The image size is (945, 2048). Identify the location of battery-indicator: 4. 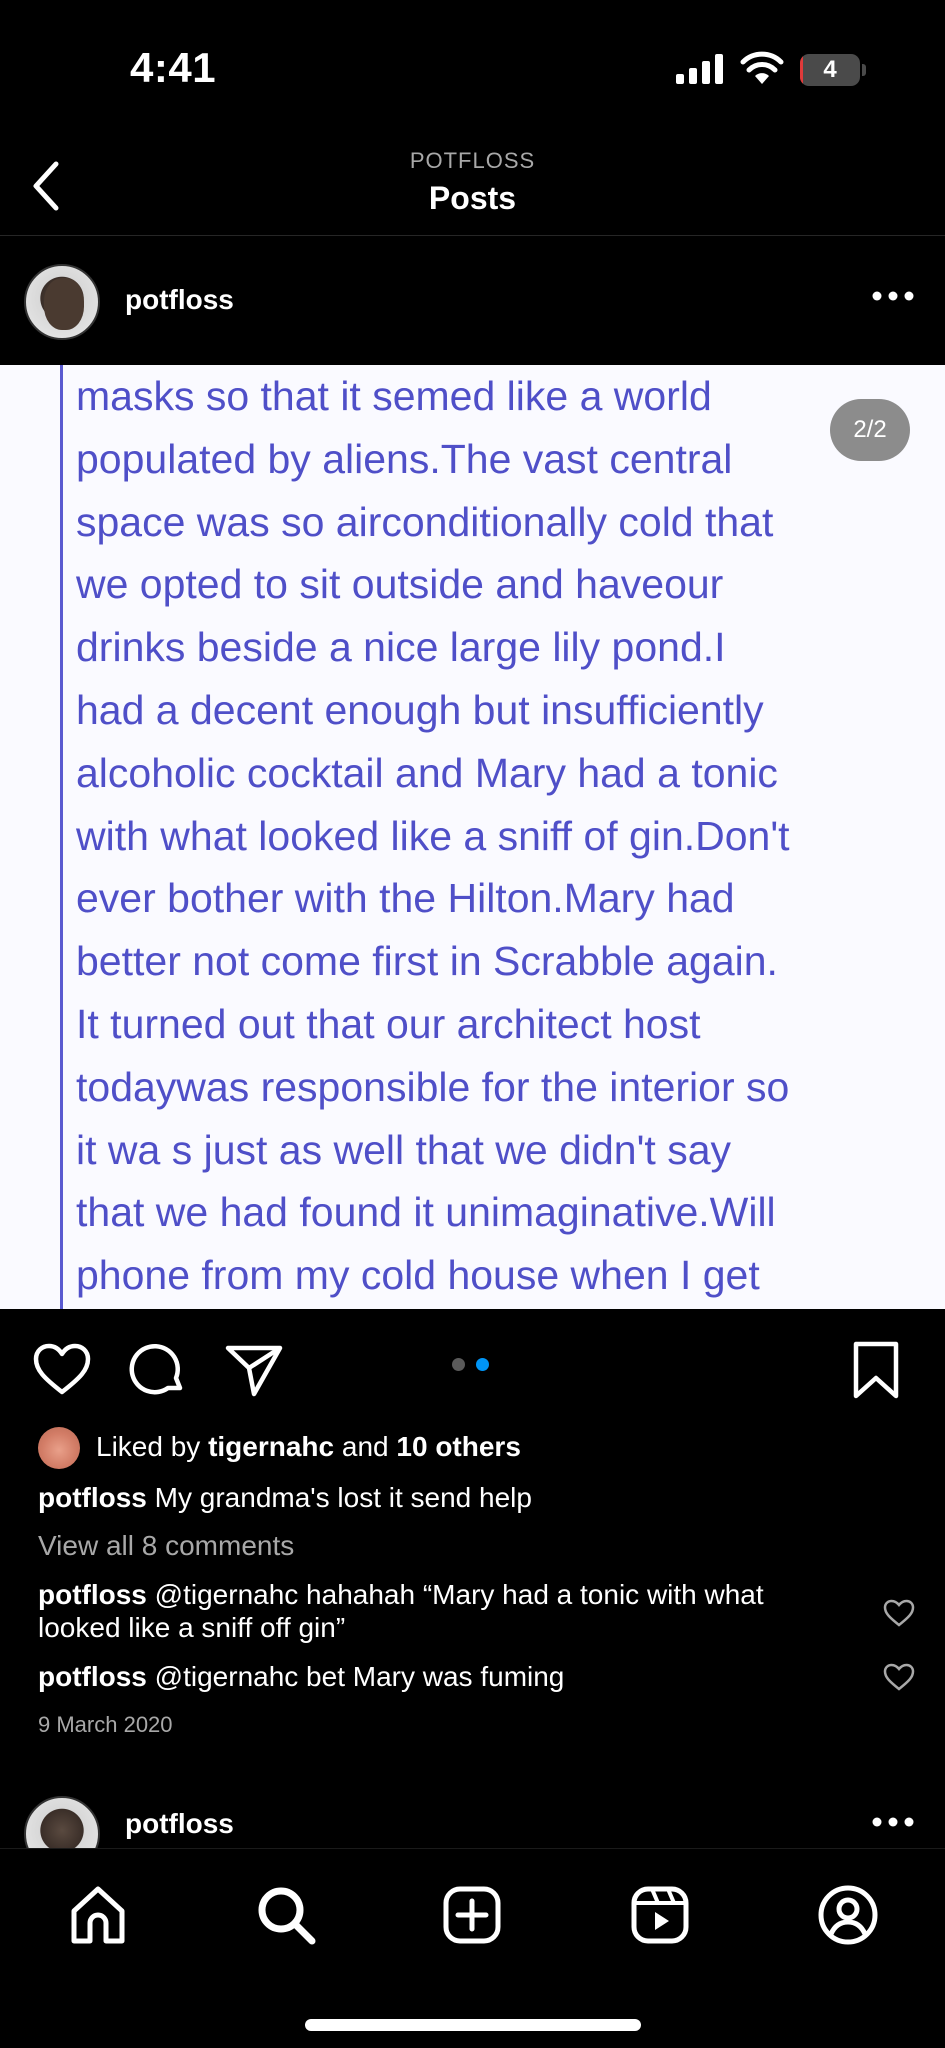
(833, 70).